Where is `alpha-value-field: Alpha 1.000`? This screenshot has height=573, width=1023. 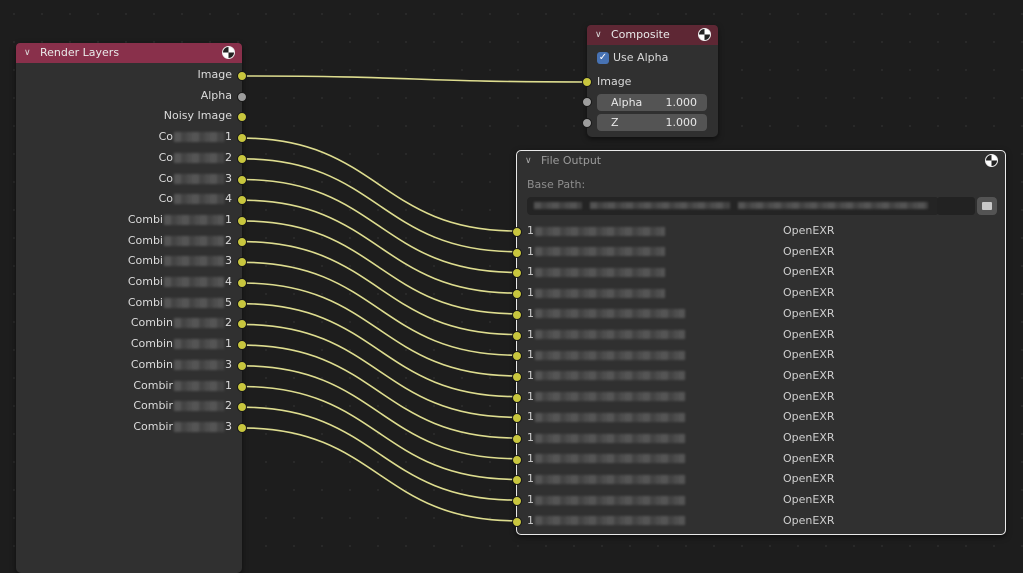 alpha-value-field: Alpha 1.000 is located at coordinates (652, 102).